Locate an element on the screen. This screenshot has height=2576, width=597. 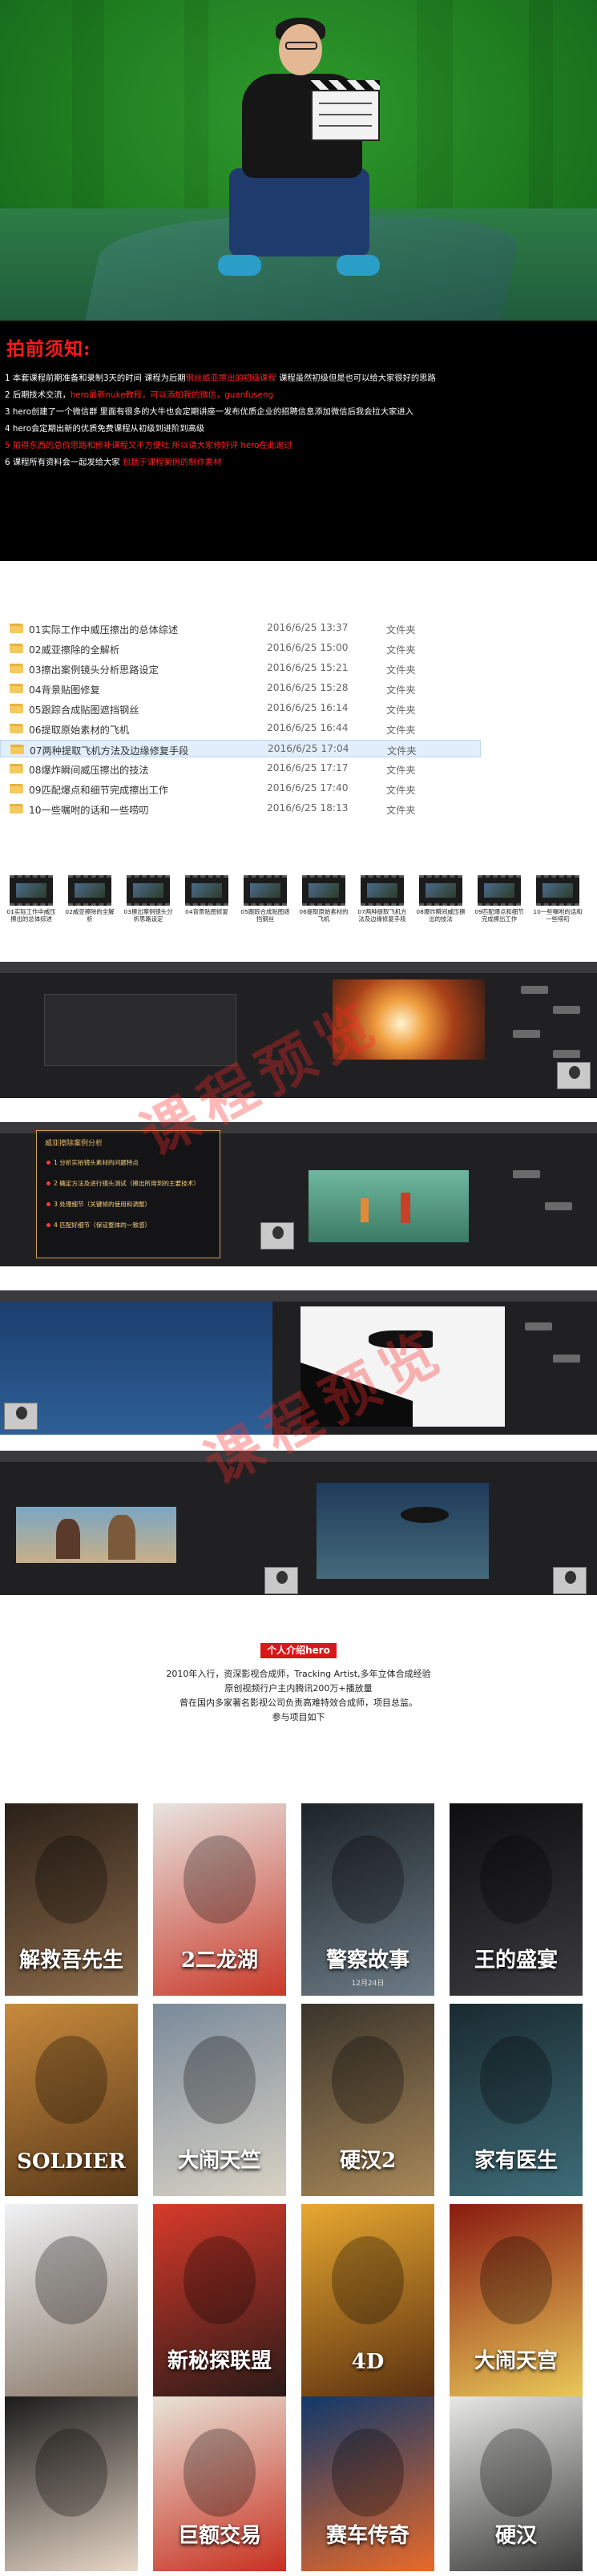
file-row: 09匹配爆点和细节完成擦出工作 2016/6/25 17:40 文件夹 is located at coordinates (240, 789).